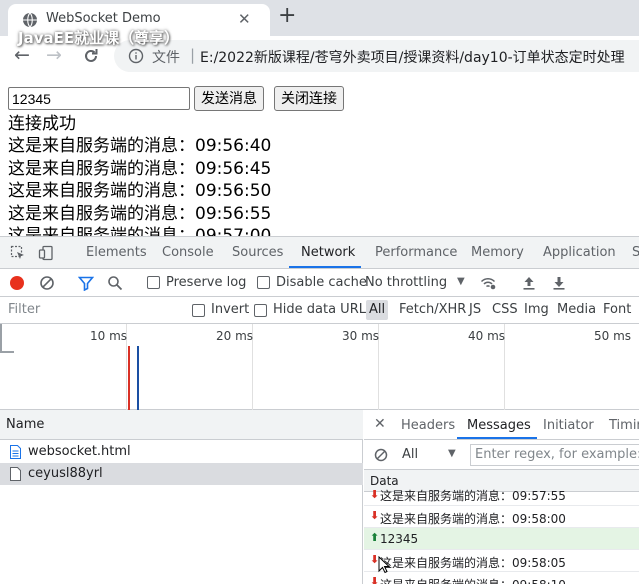  I want to click on message-text: 12345, so click(399, 539).